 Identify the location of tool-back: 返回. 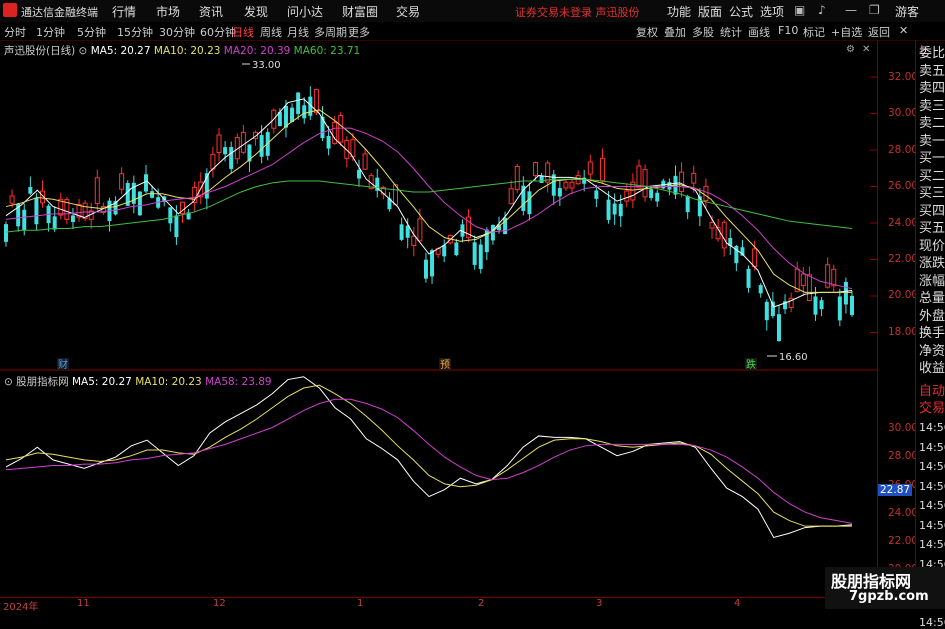
(879, 32).